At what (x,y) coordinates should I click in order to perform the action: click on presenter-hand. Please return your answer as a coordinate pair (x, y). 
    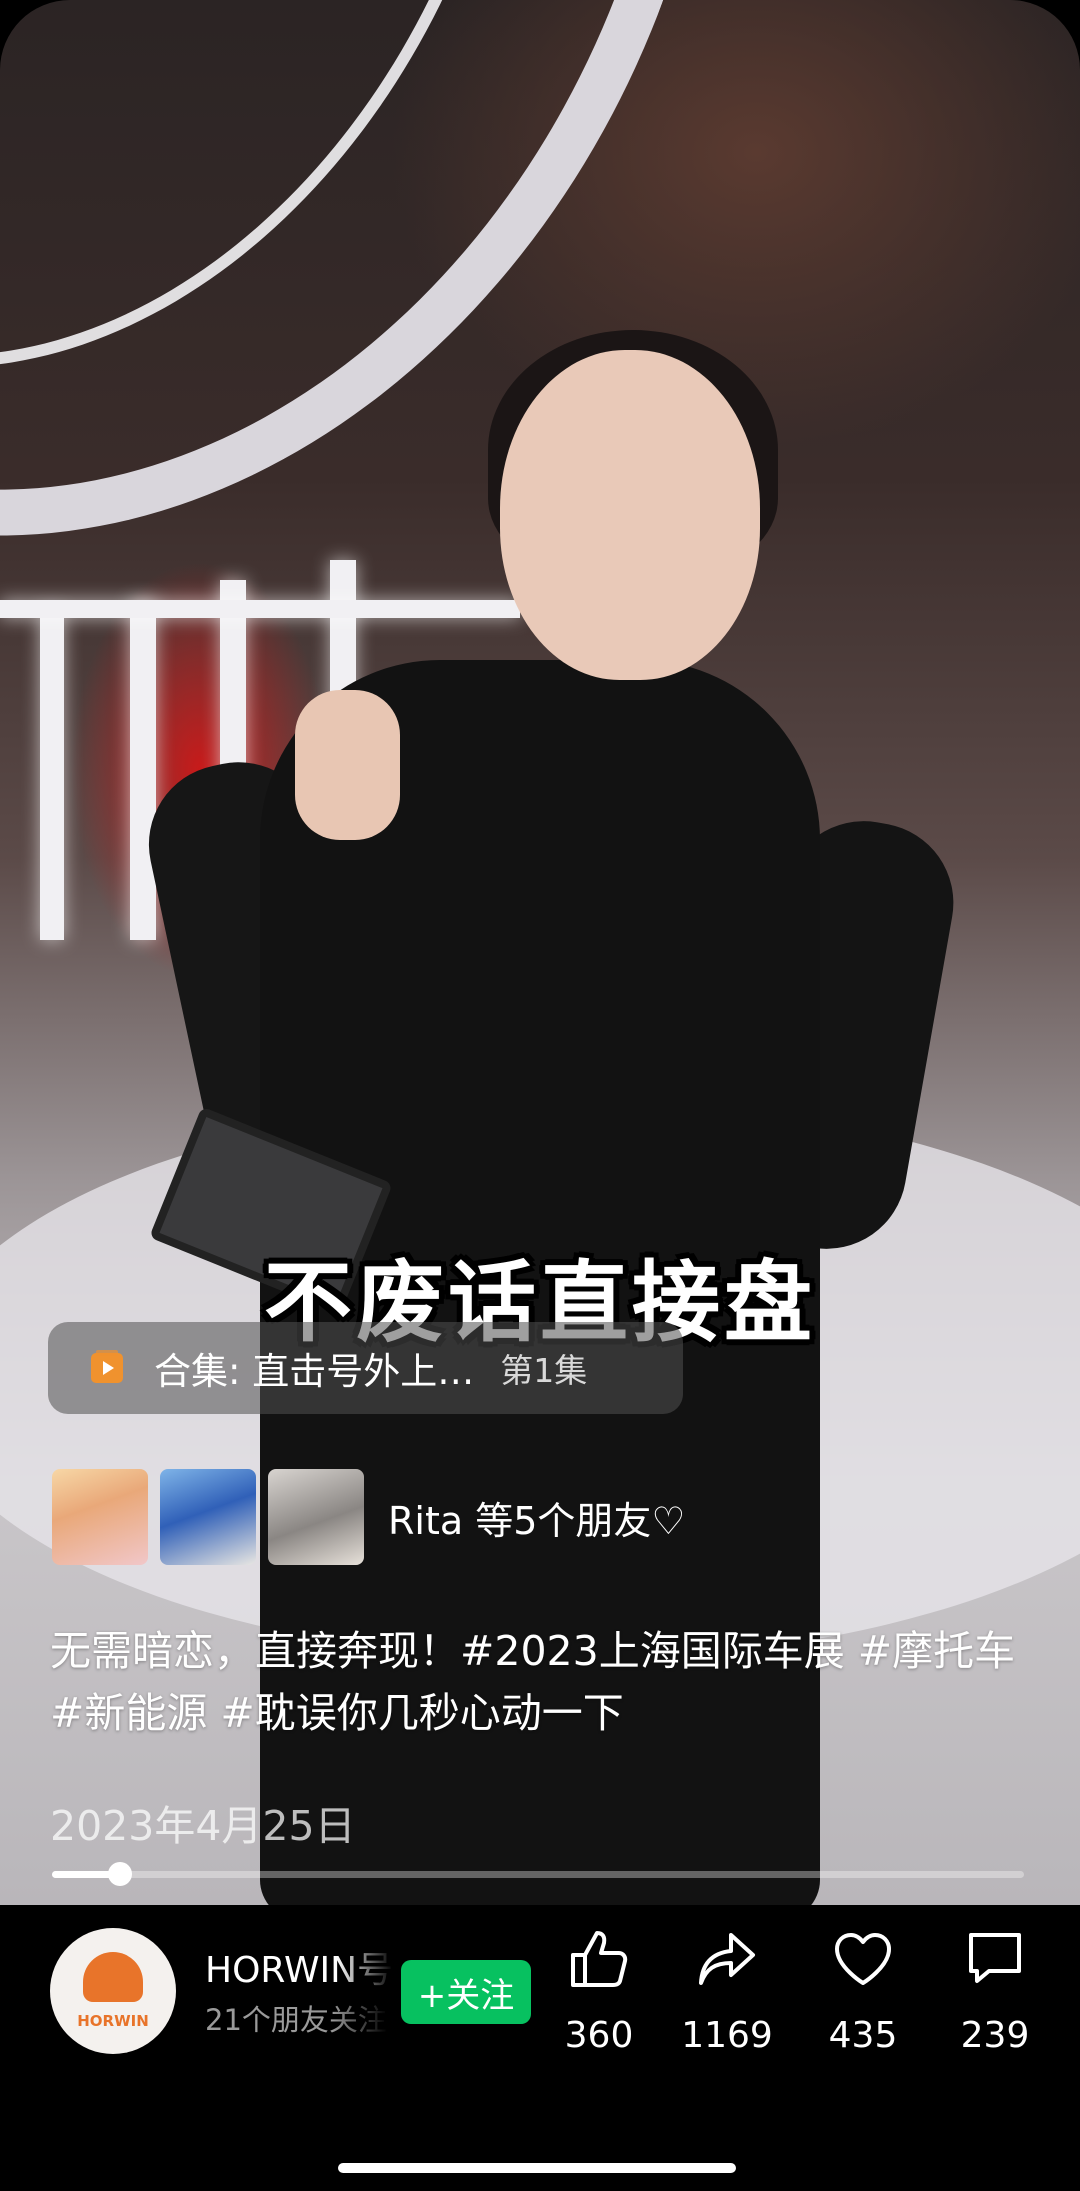
    Looking at the image, I should click on (347, 765).